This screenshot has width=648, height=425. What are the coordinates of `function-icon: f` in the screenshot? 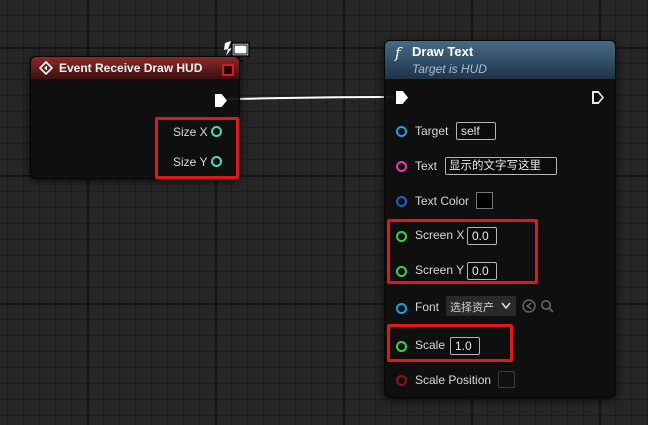 It's located at (398, 53).